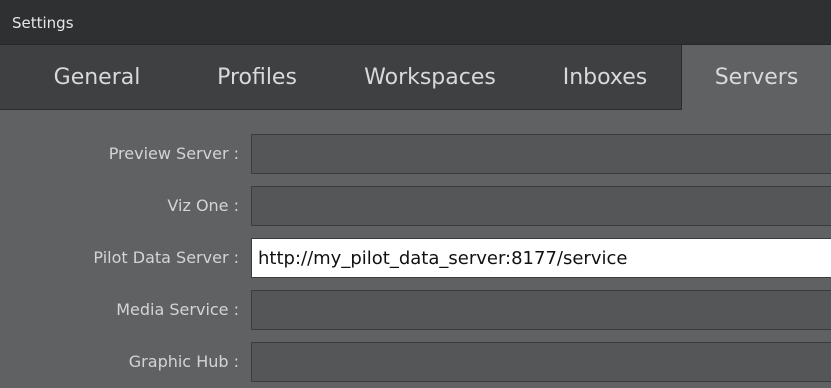 The height and width of the screenshot is (388, 831). What do you see at coordinates (541, 362) in the screenshot?
I see `graphic-hub-input` at bounding box center [541, 362].